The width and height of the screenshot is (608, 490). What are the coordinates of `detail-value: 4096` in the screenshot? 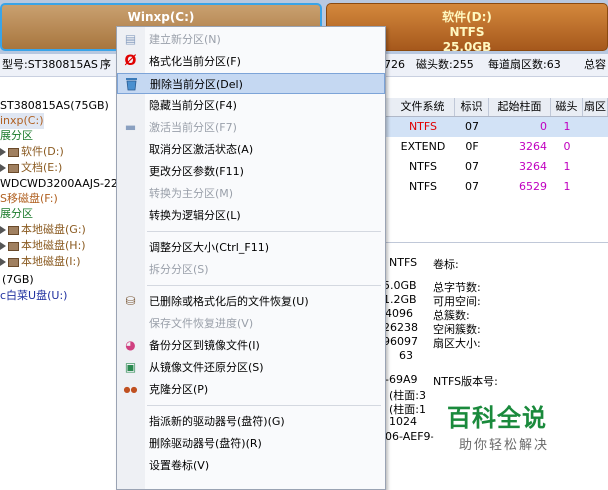 It's located at (399, 313).